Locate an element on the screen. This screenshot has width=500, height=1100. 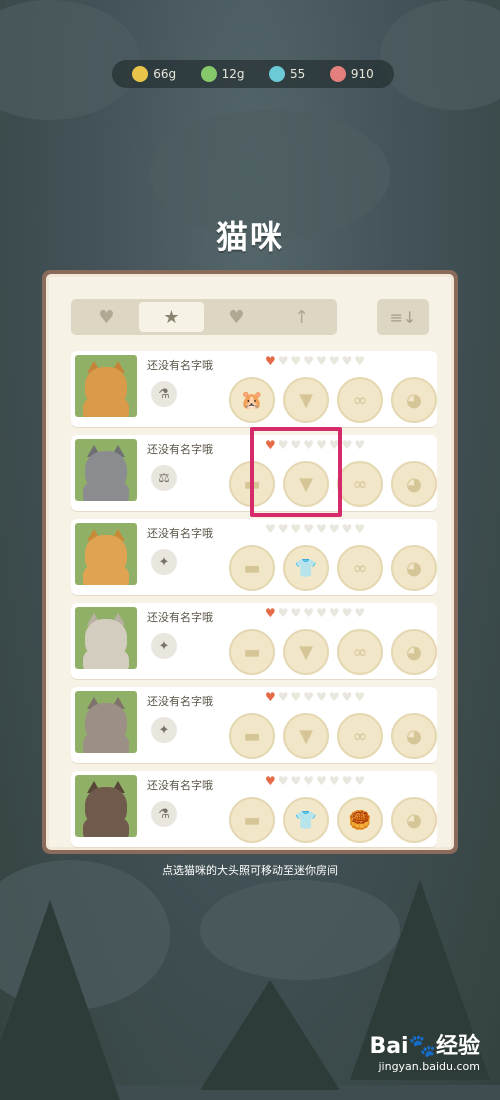
arrow-up-icon: ↑ is located at coordinates (301, 317).